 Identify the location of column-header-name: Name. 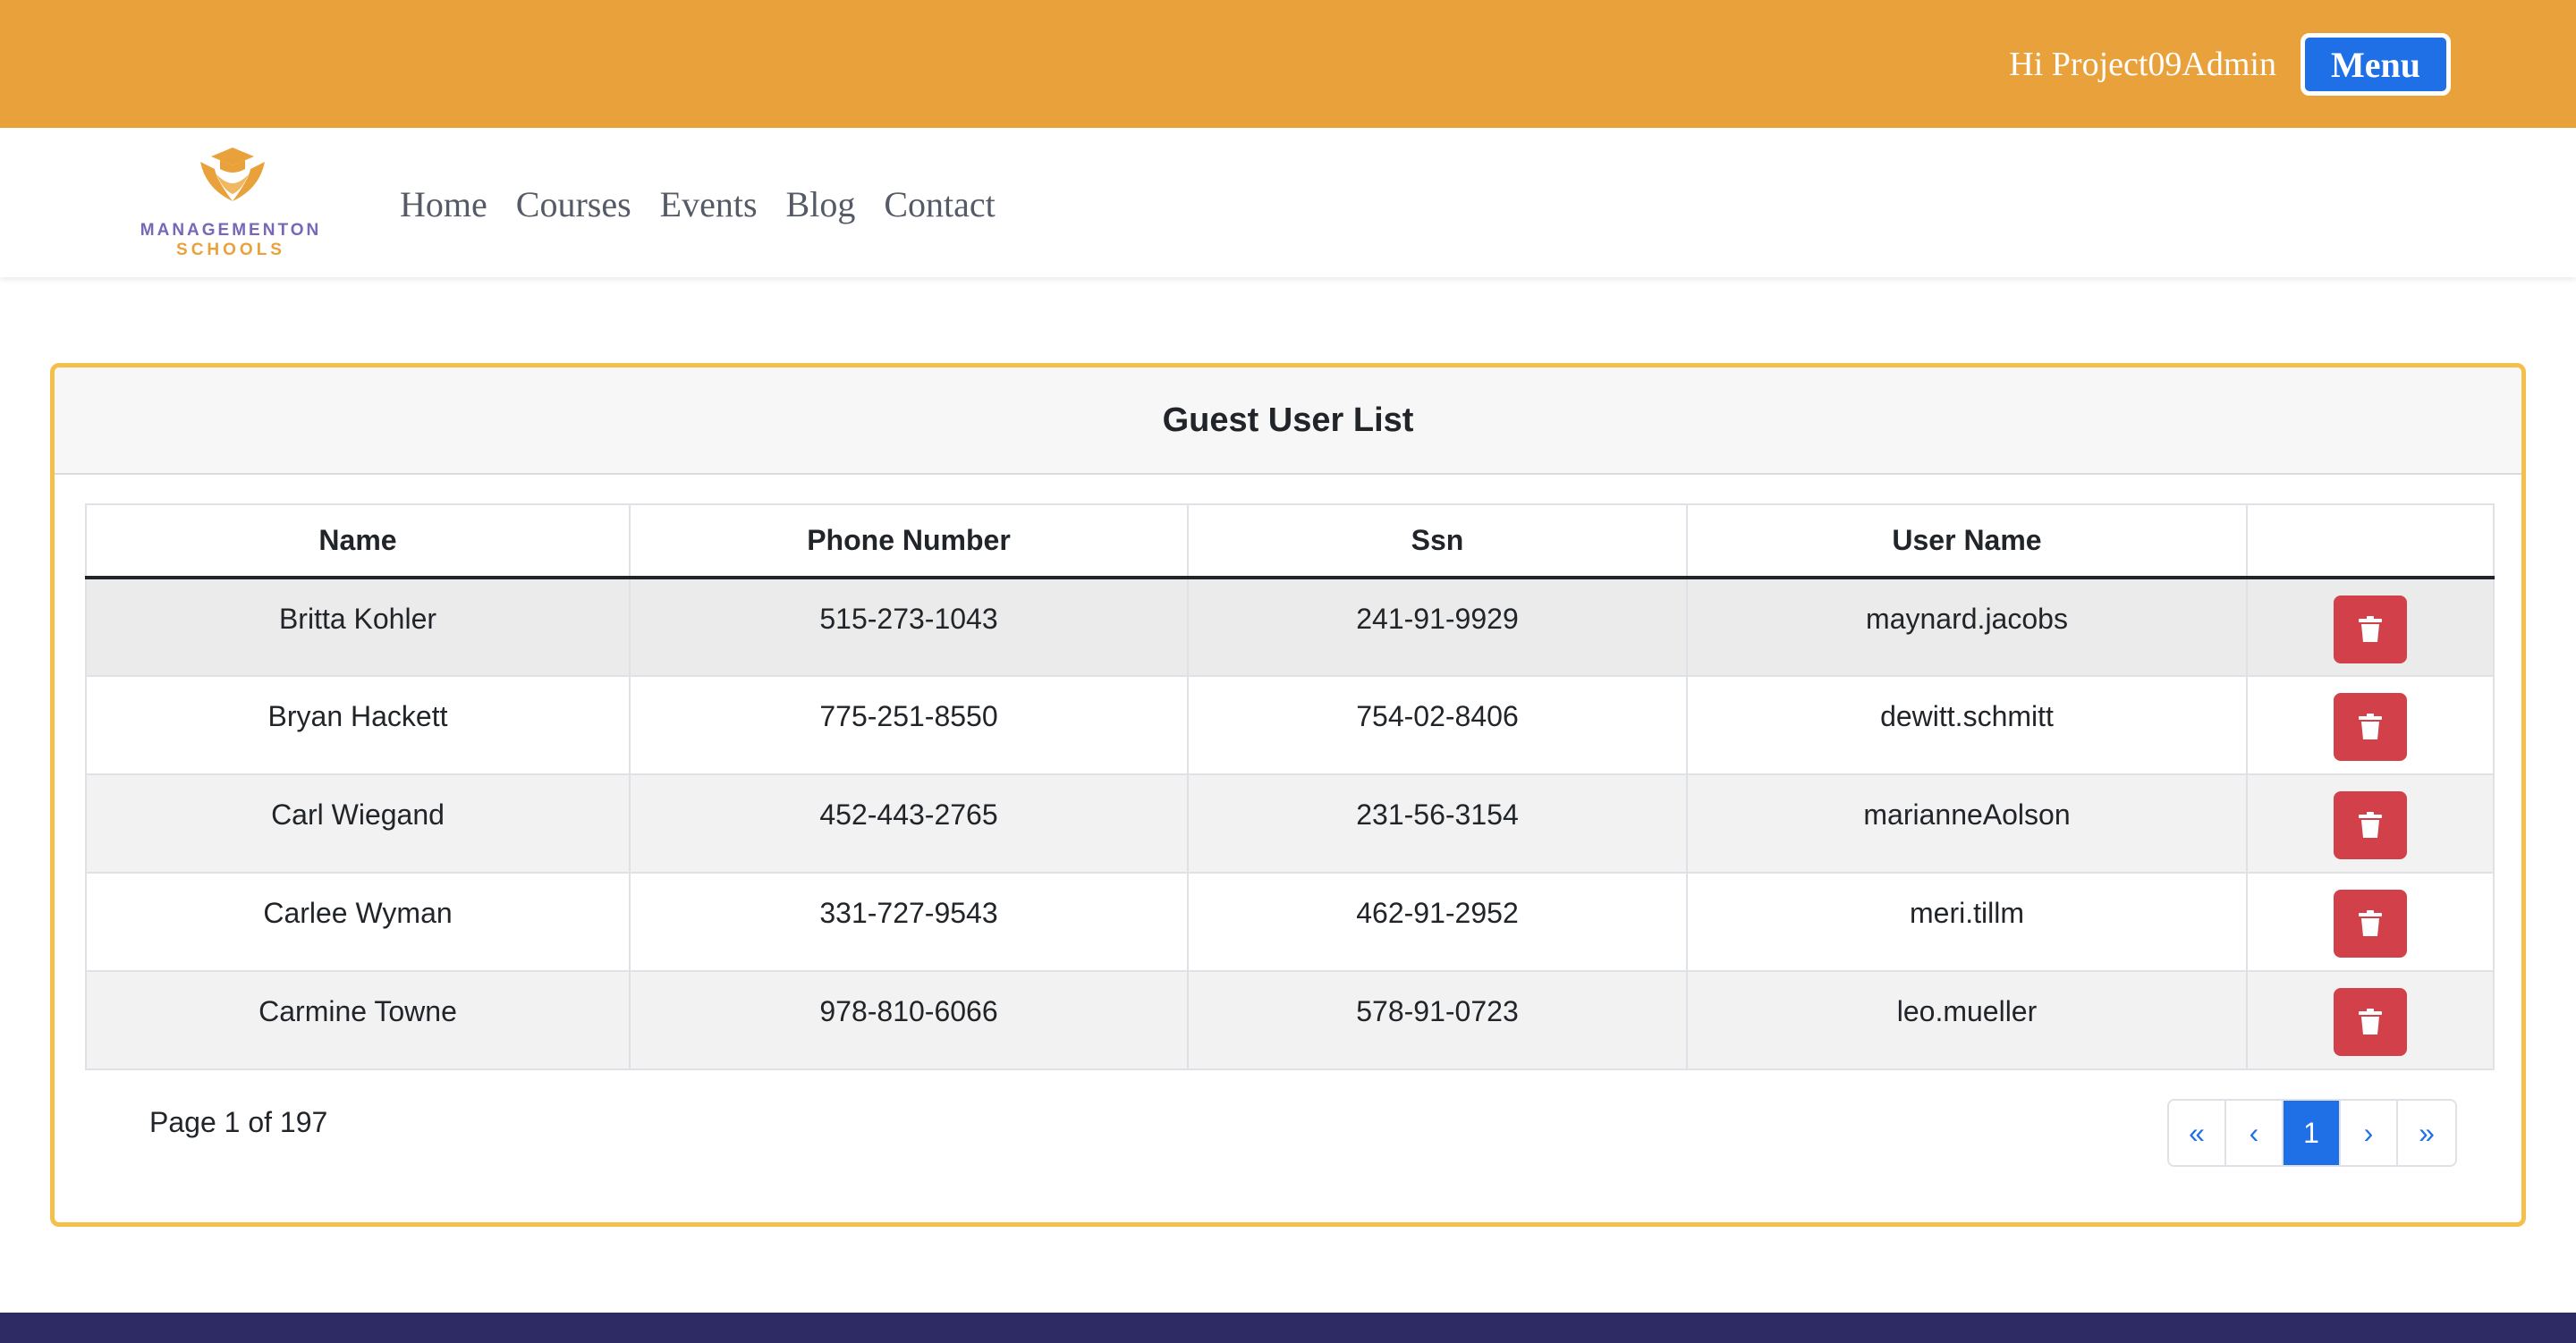
(358, 541).